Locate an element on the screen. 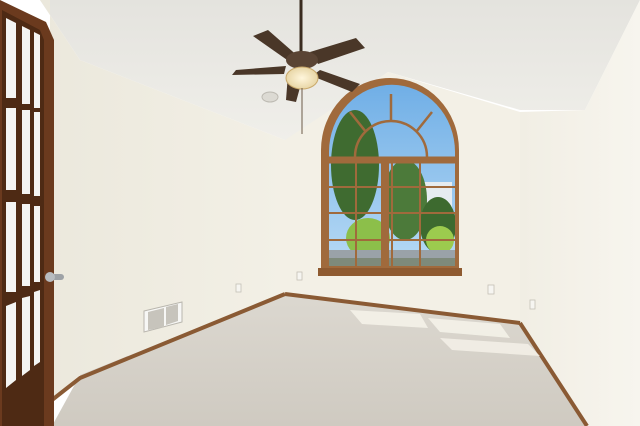 Image resolution: width=640 pixels, height=426 pixels. fan-motor-housing is located at coordinates (302, 60).